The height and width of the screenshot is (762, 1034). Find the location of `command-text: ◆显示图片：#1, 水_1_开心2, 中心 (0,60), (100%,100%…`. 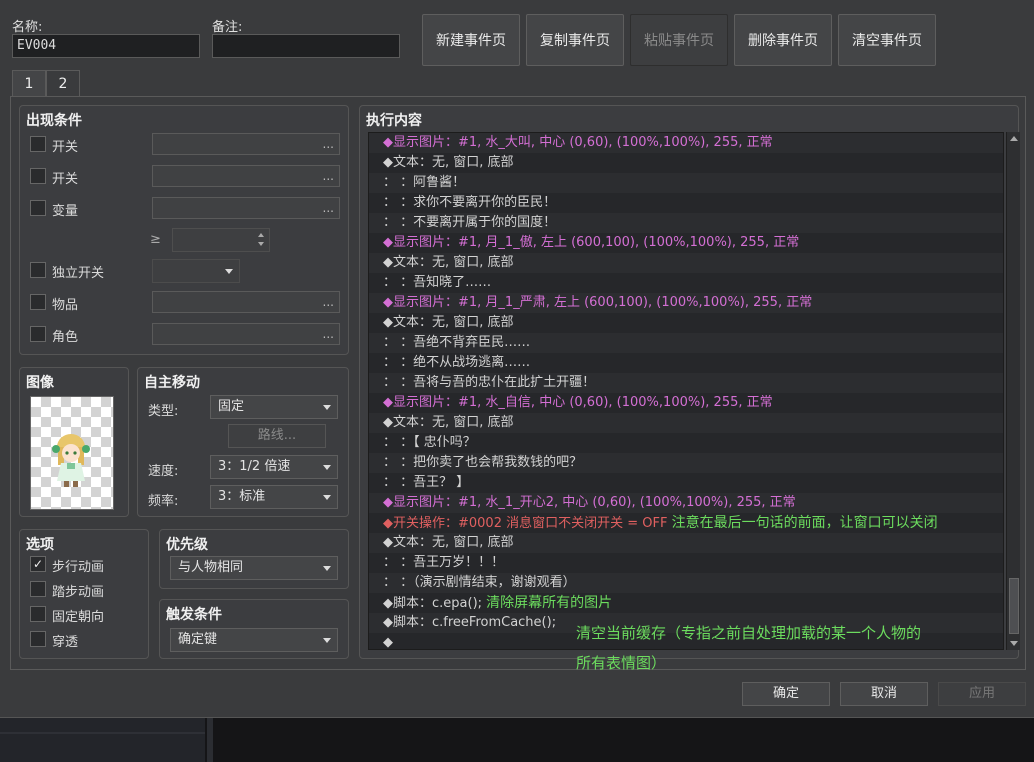

command-text: ◆显示图片：#1, 水_1_开心2, 中心 (0,60), (100%,100%… is located at coordinates (589, 502).